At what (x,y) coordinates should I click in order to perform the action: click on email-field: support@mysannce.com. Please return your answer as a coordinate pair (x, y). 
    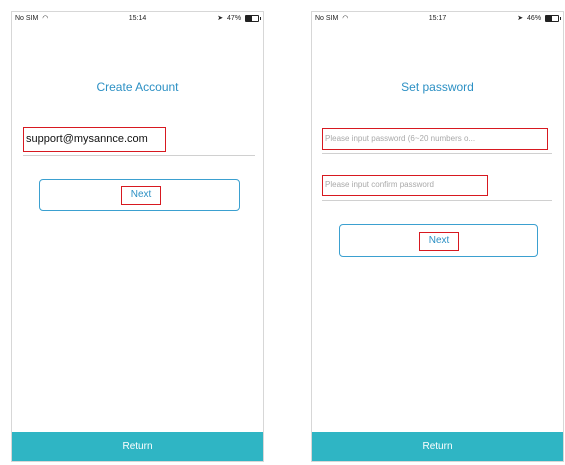
    Looking at the image, I should click on (94, 139).